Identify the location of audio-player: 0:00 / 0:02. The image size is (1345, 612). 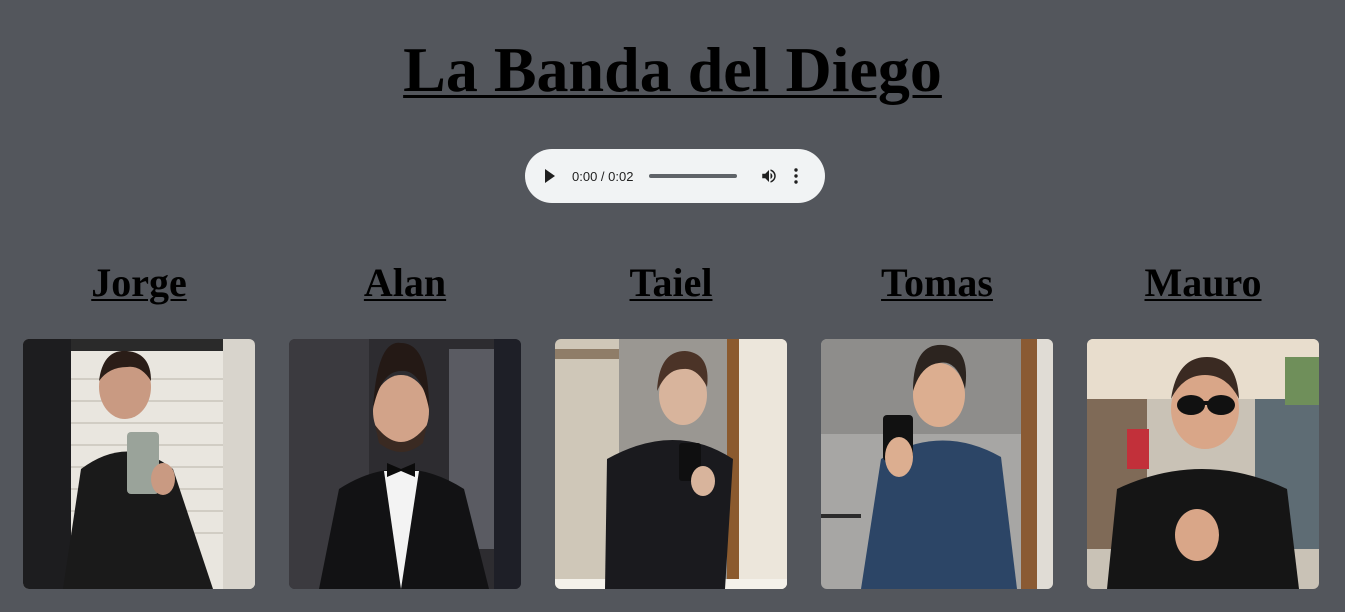
(675, 176).